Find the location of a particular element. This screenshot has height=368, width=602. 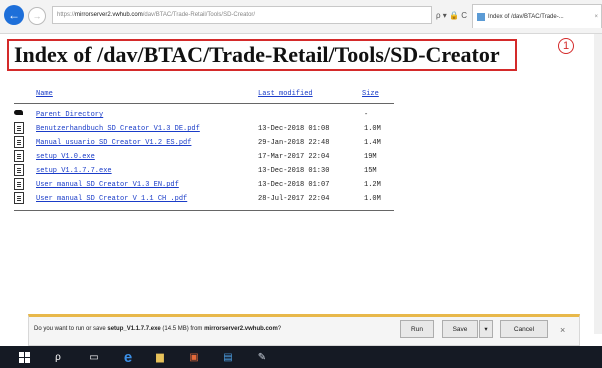

address-host: mirrorserver2.vwhub.com is located at coordinates (109, 15).